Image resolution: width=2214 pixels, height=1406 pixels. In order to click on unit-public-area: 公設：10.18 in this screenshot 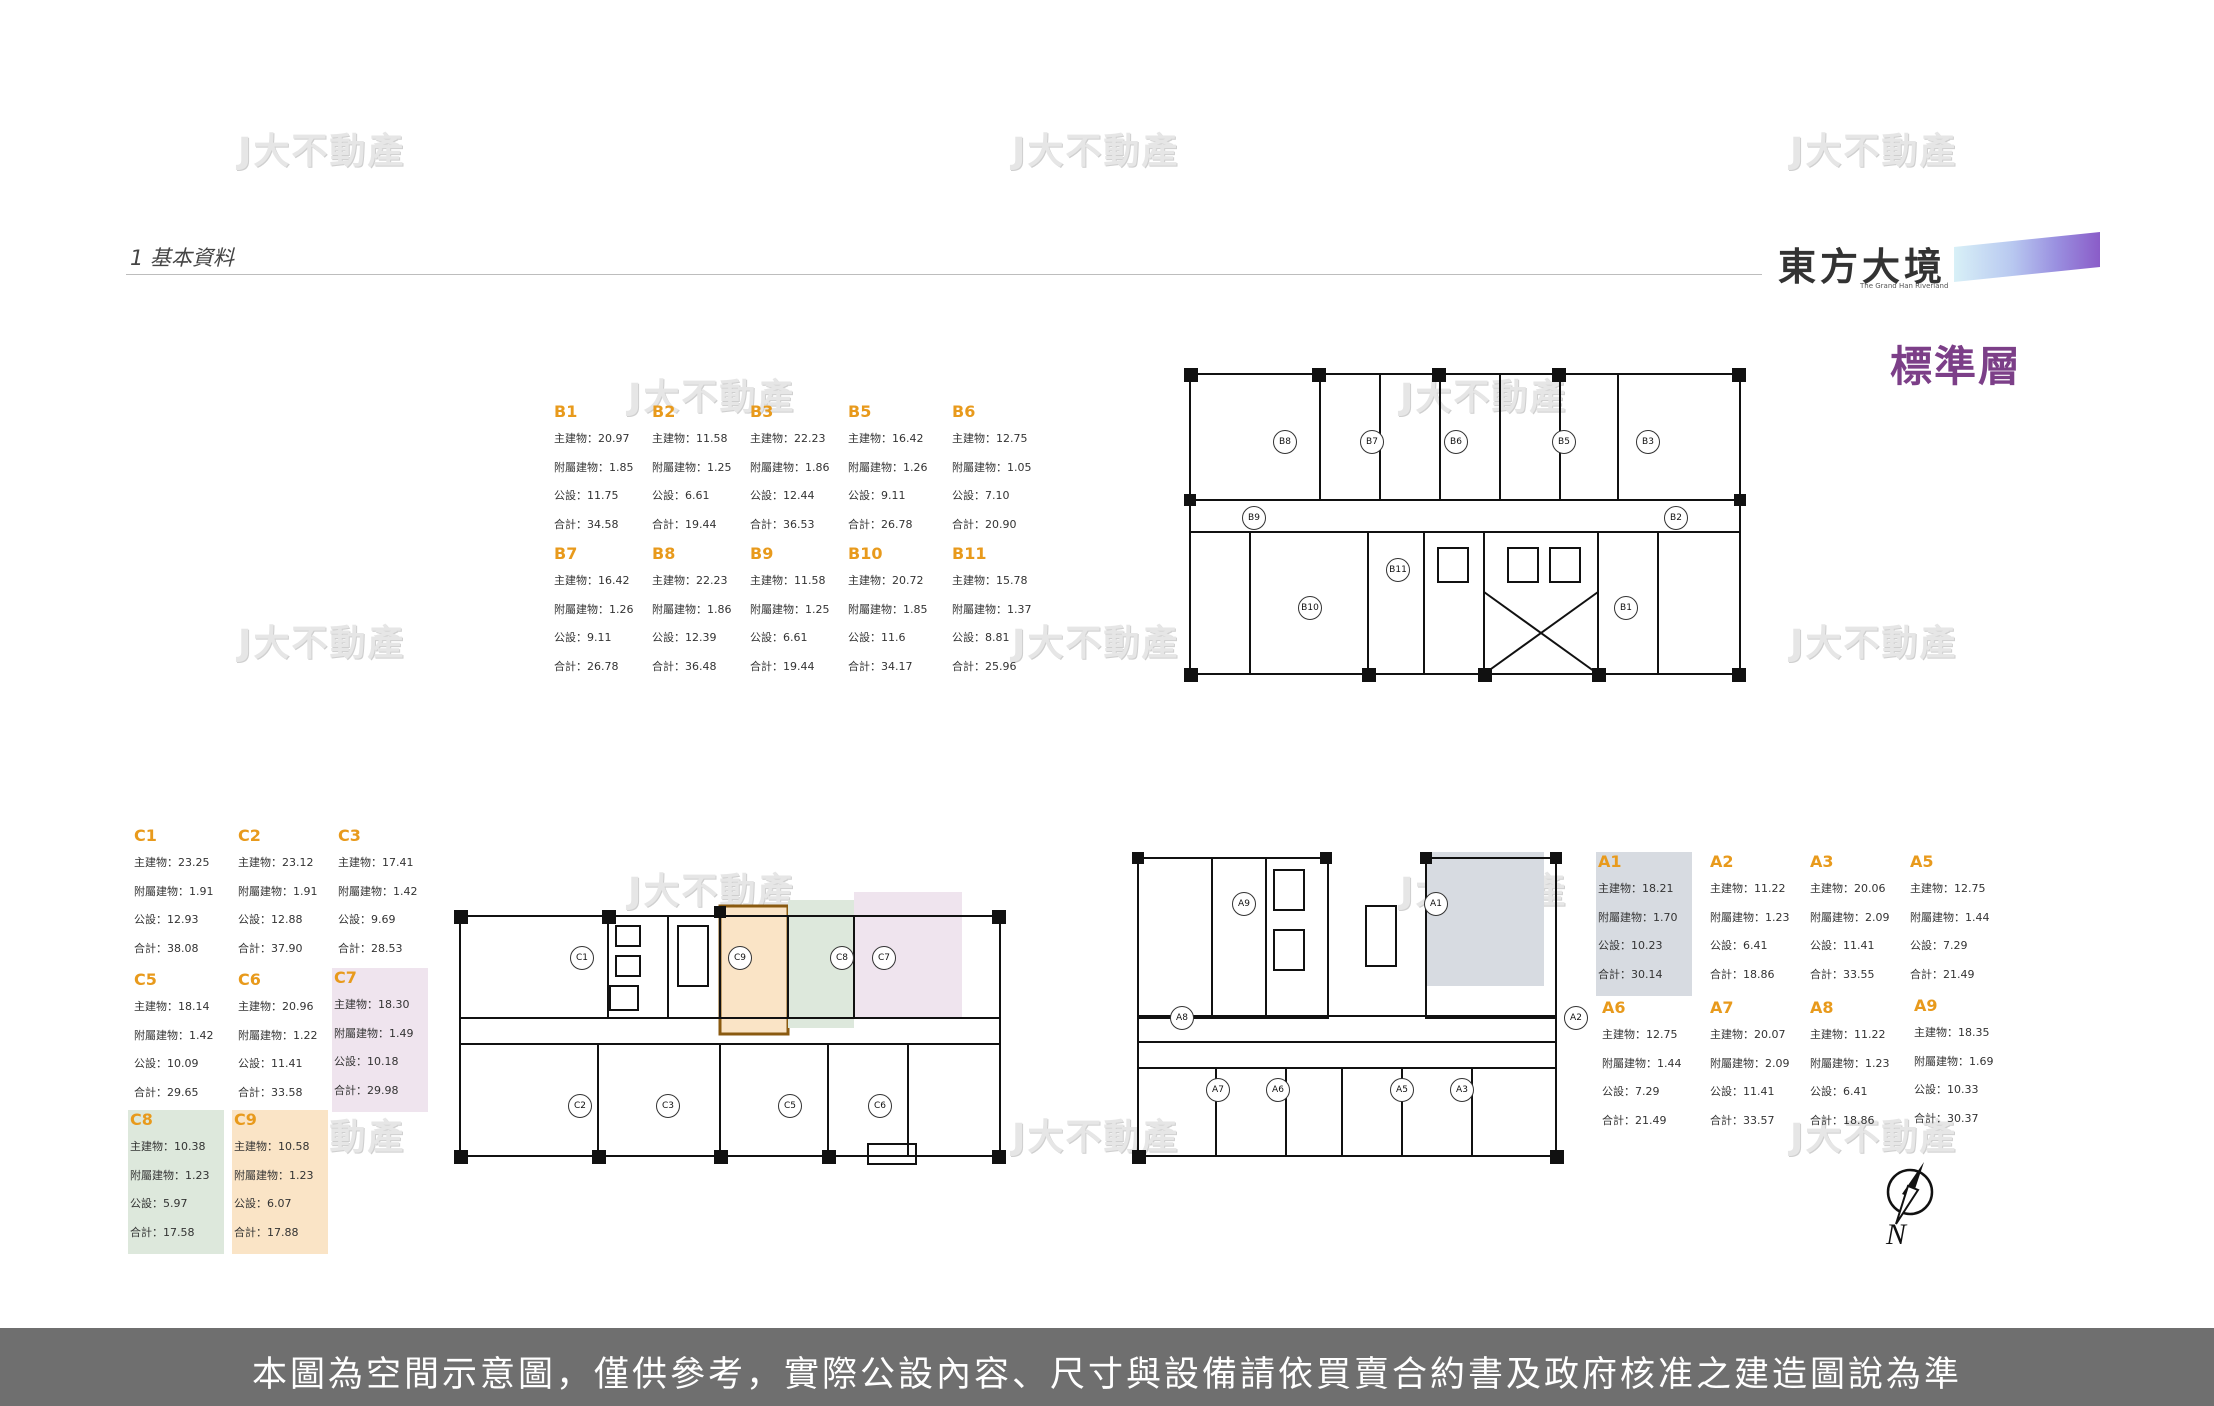, I will do `click(366, 1061)`.